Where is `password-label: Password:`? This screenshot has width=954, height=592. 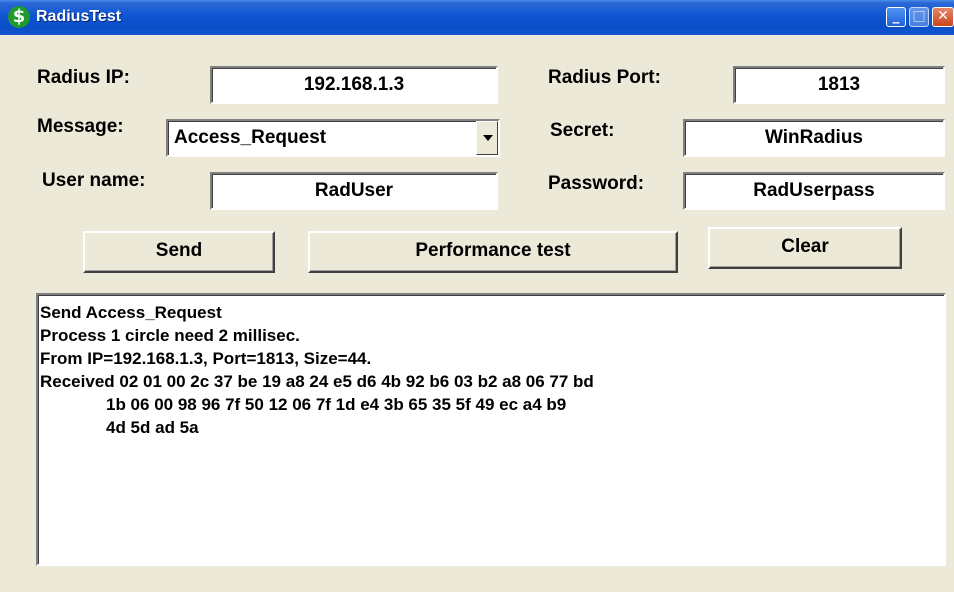 password-label: Password: is located at coordinates (596, 183).